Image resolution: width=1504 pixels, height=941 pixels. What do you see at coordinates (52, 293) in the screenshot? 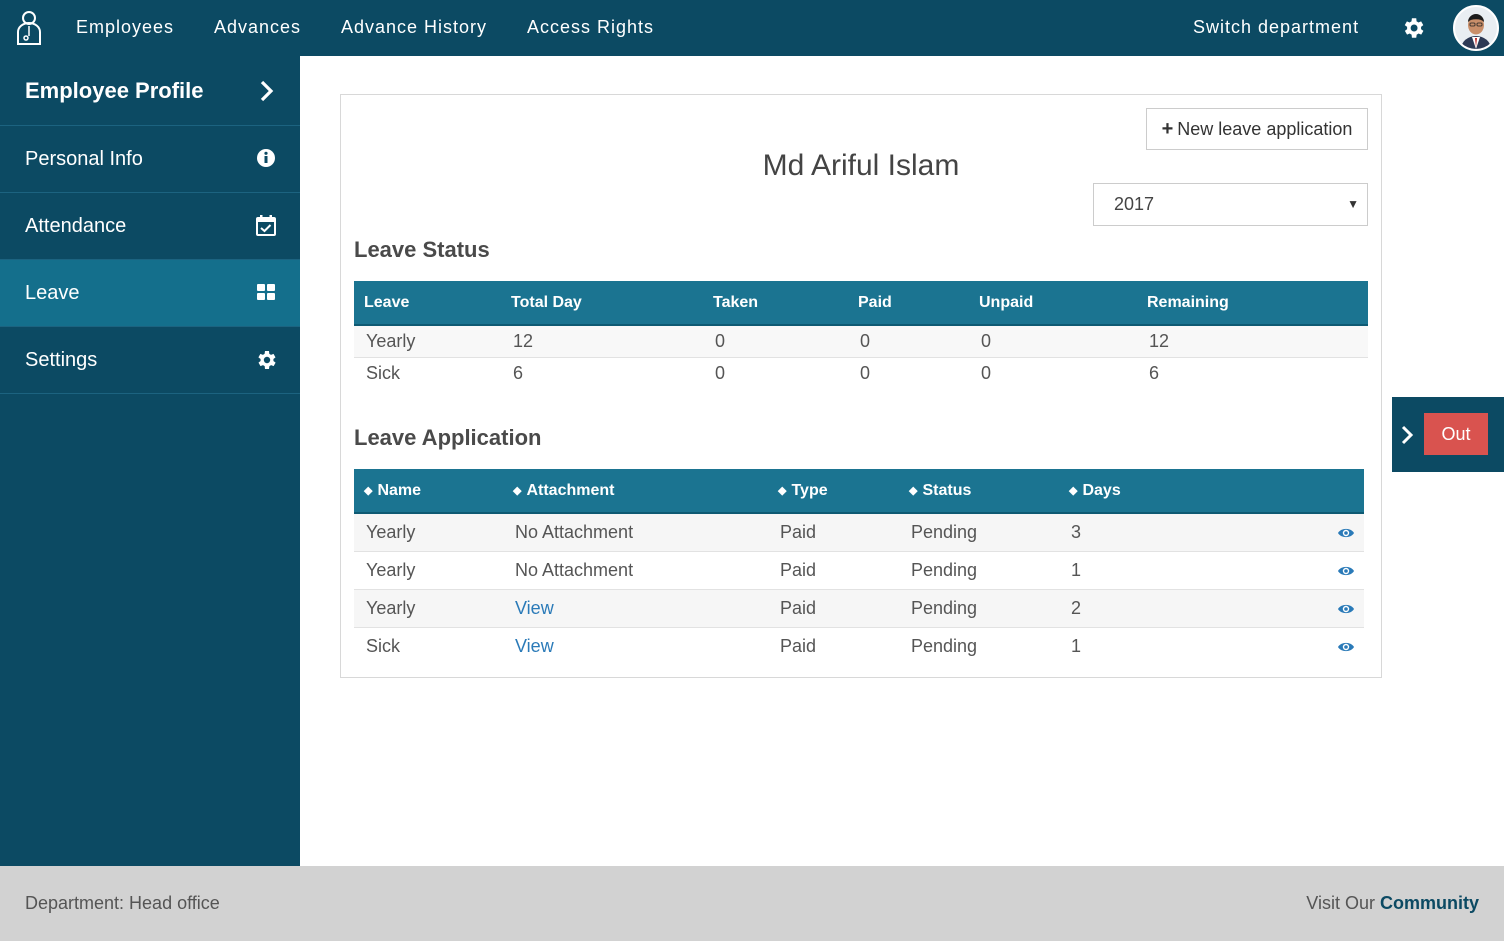
I see `sidebar-item-label: Leave` at bounding box center [52, 293].